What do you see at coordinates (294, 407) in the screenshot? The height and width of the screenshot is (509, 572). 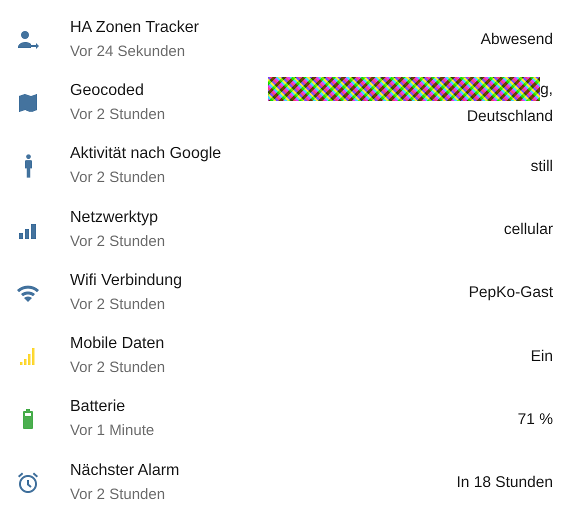 I see `entity-name: Batterie` at bounding box center [294, 407].